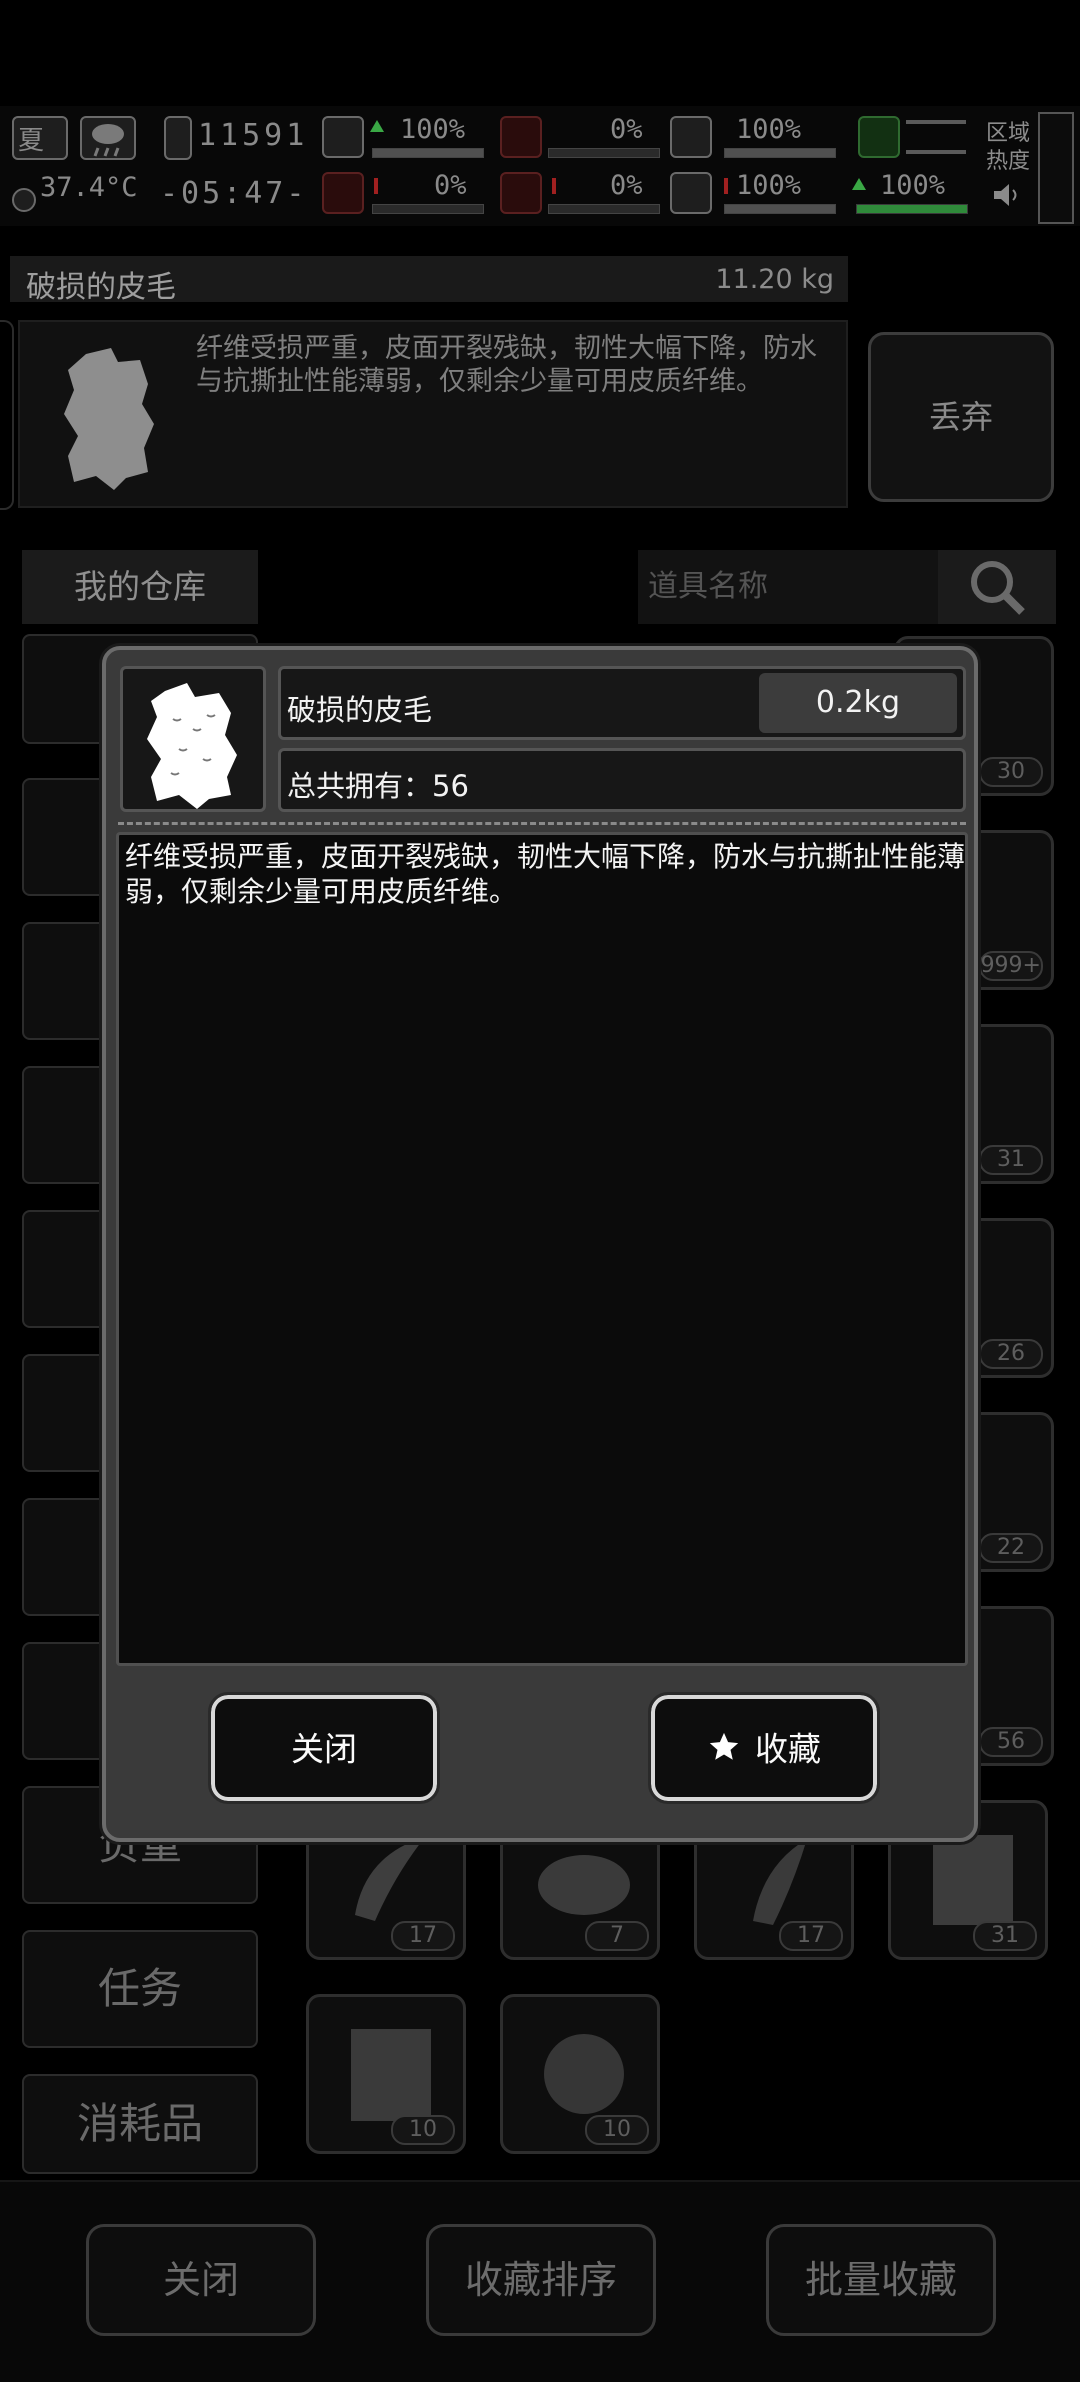  Describe the element at coordinates (253, 135) in the screenshot. I see `counter-readout: 11591` at that location.